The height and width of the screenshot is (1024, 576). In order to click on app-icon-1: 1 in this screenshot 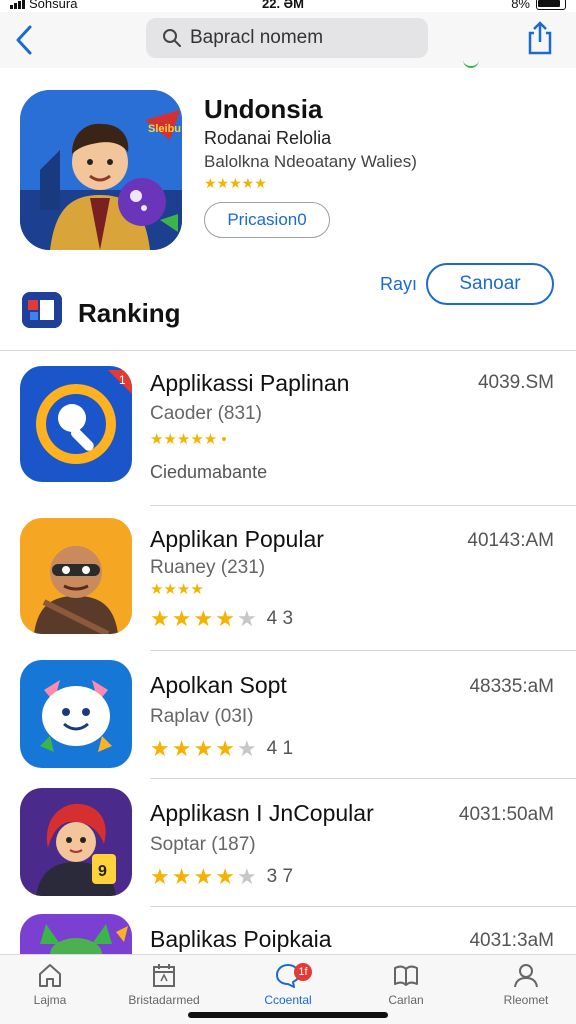, I will do `click(76, 424)`.